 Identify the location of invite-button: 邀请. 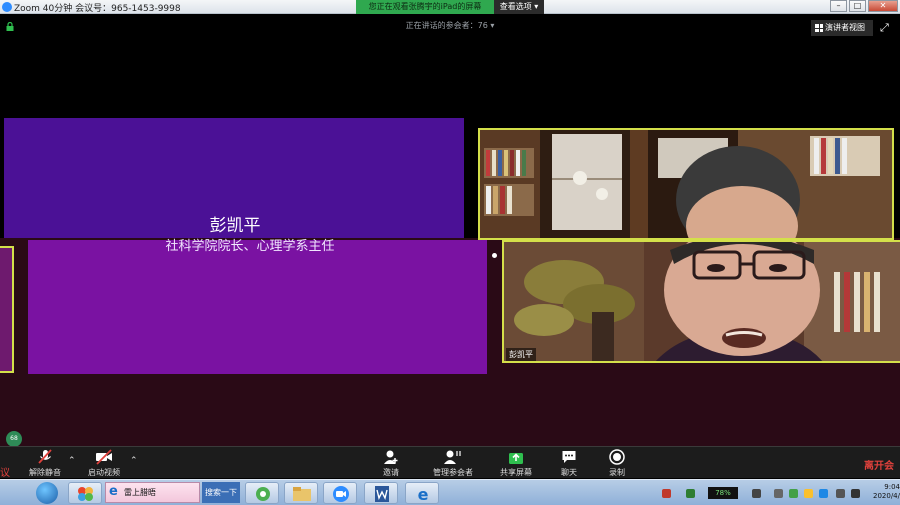
(391, 463).